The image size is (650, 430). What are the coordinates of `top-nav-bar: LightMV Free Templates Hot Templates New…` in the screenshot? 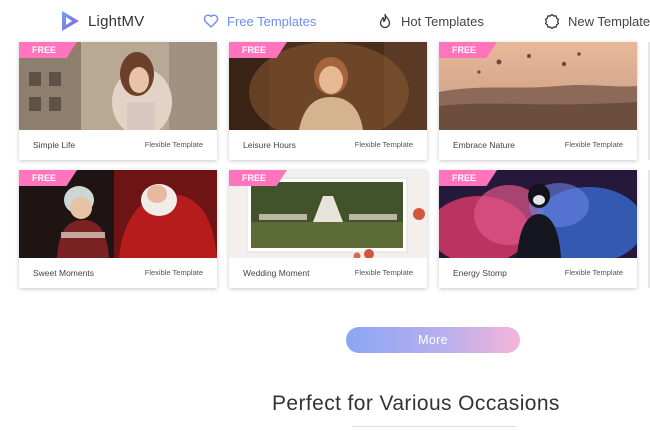 It's located at (325, 21).